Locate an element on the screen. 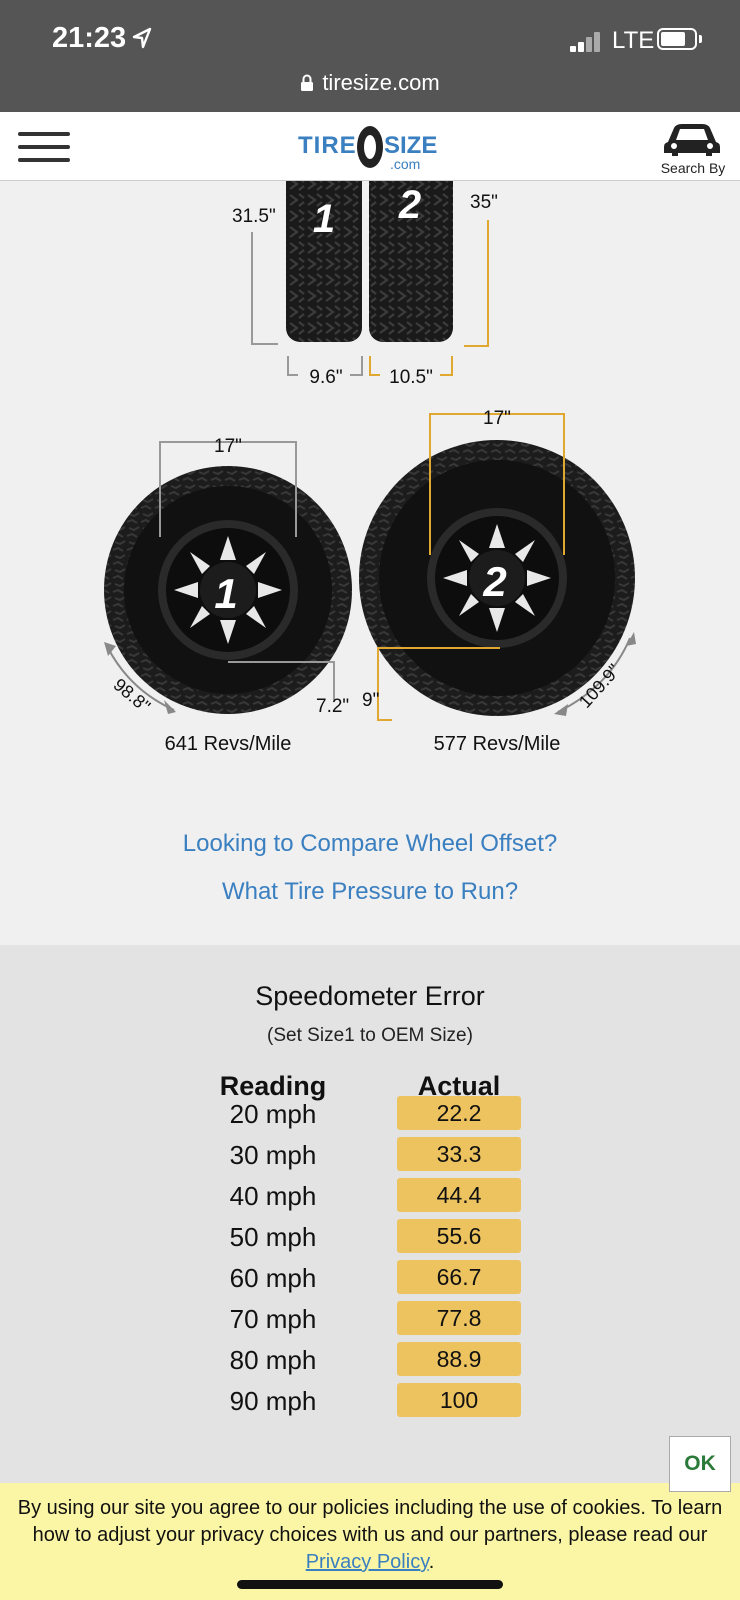 The width and height of the screenshot is (740, 1600). reading-cell: 50 mph is located at coordinates (273, 1237).